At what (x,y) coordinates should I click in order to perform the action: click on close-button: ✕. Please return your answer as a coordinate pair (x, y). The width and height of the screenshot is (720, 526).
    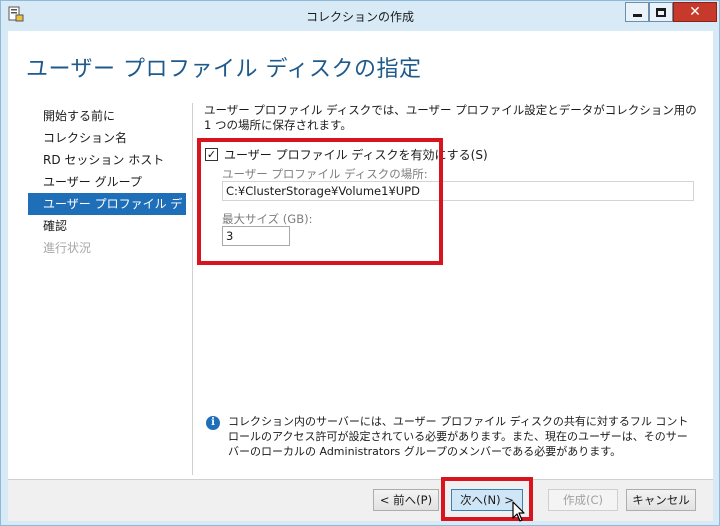
    Looking at the image, I should click on (695, 12).